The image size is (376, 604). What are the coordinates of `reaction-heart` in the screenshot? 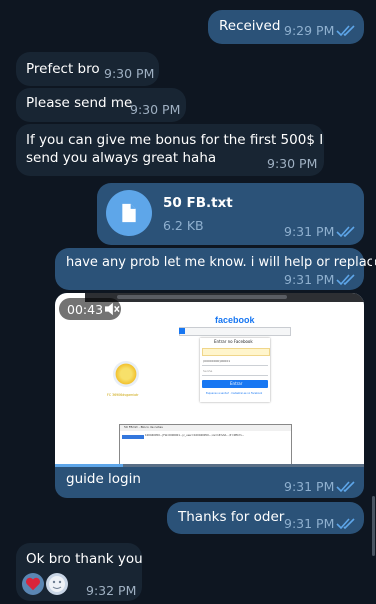 It's located at (33, 584).